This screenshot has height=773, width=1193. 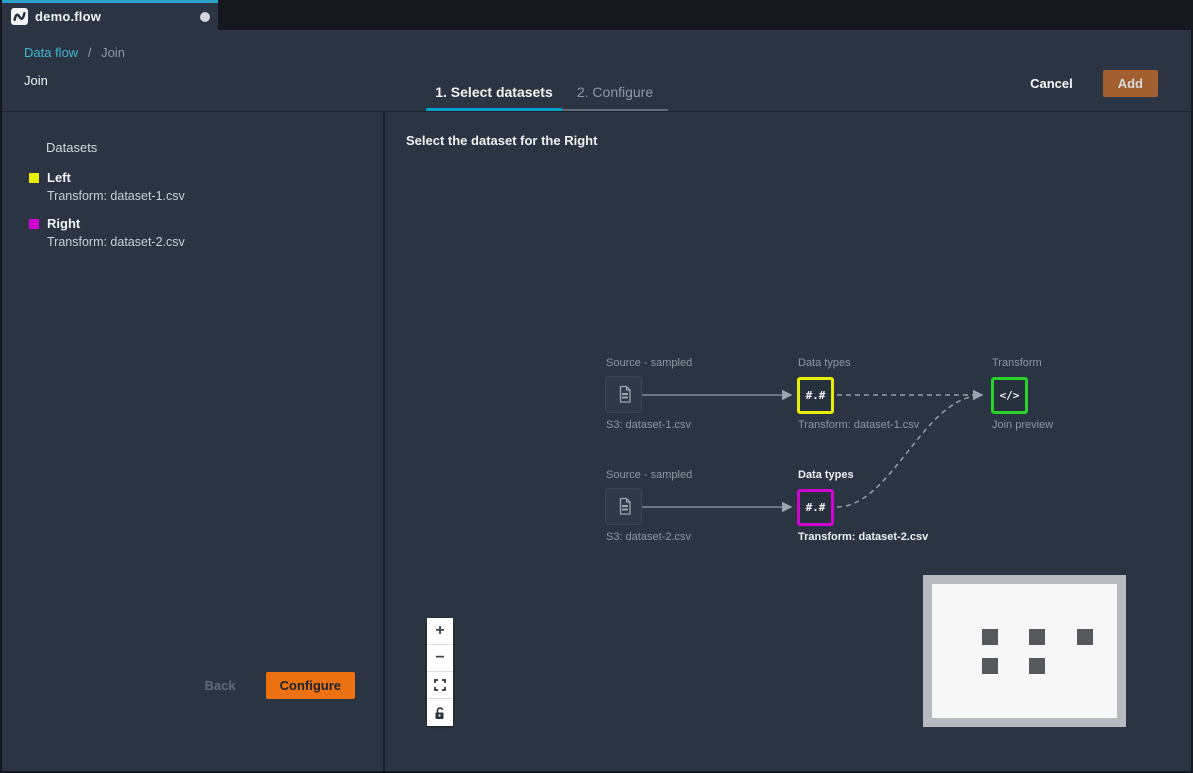 I want to click on data-wrangler-wave-icon, so click(x=19, y=16).